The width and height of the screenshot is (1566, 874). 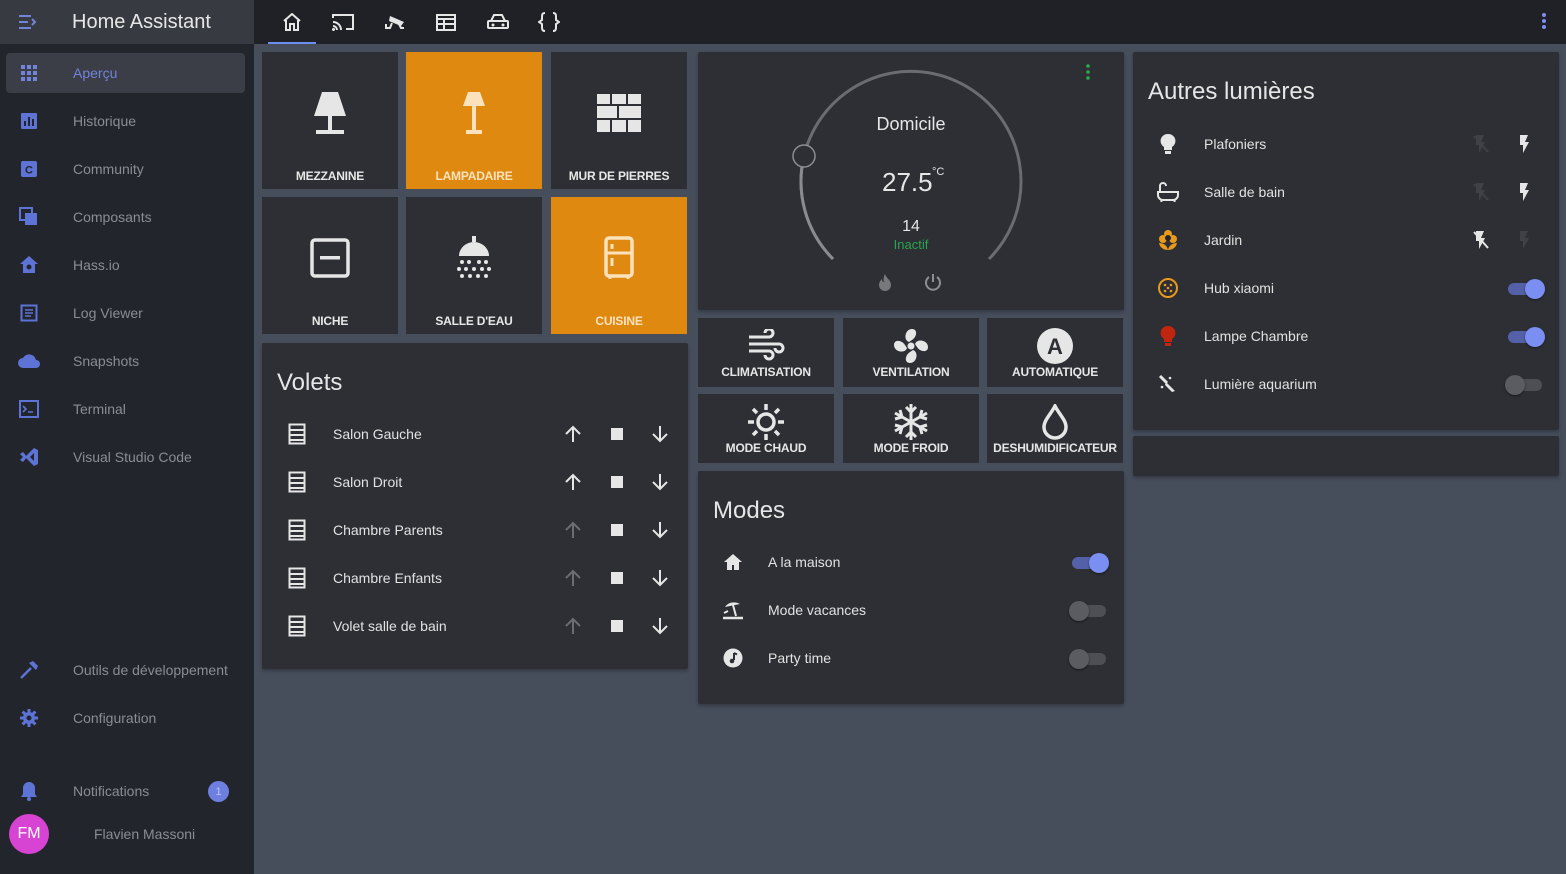 I want to click on light-toggle-lampe-chambre, so click(x=1526, y=337).